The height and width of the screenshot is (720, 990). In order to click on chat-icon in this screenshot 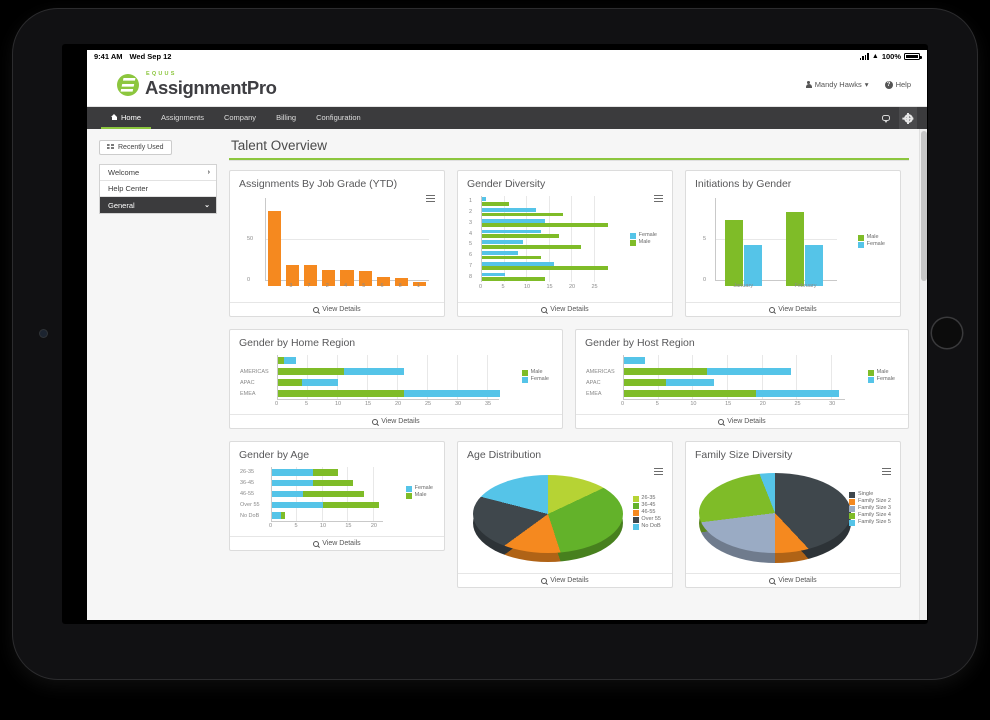, I will do `click(886, 118)`.